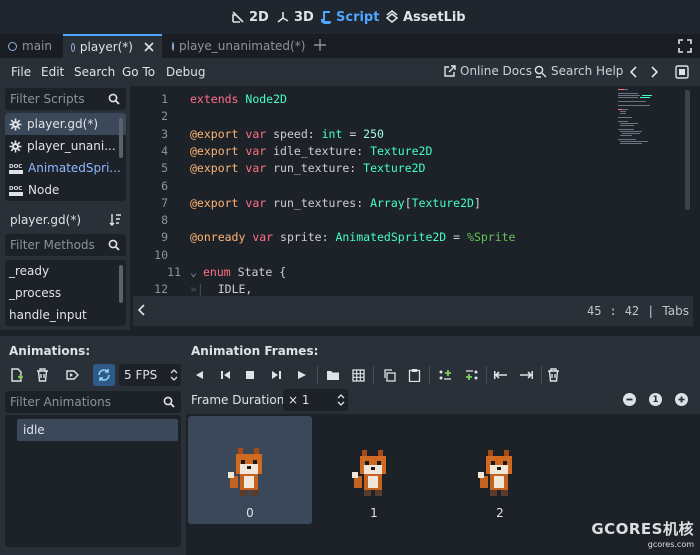  I want to click on play-backwards-icon, so click(199, 375).